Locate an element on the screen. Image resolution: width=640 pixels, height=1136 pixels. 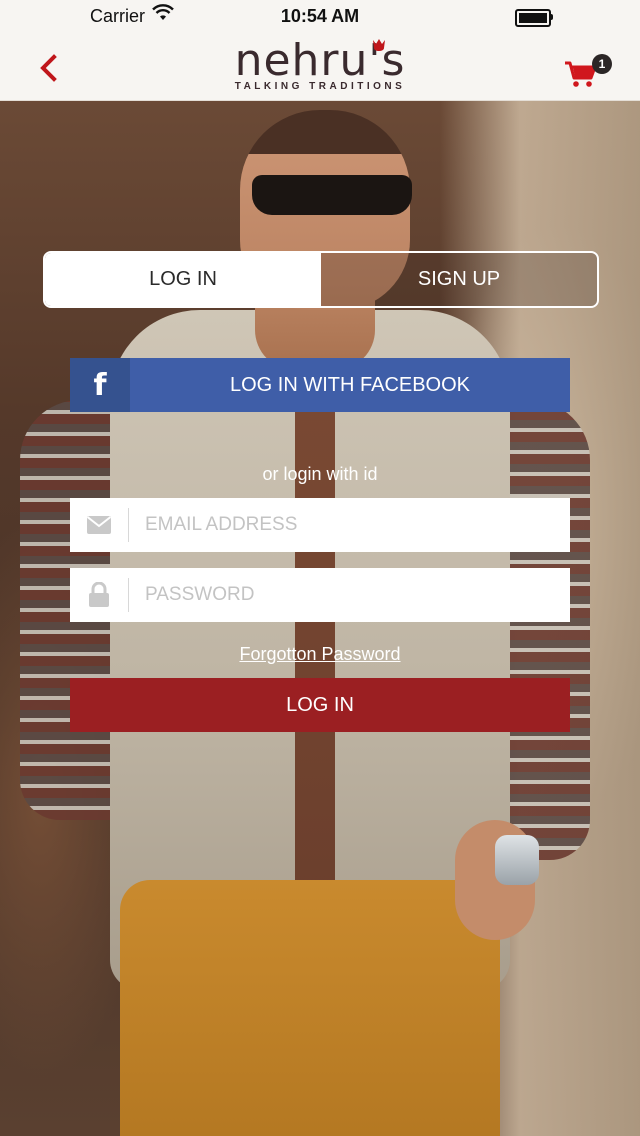
logo-wordmark: nehru's is located at coordinates (320, 60).